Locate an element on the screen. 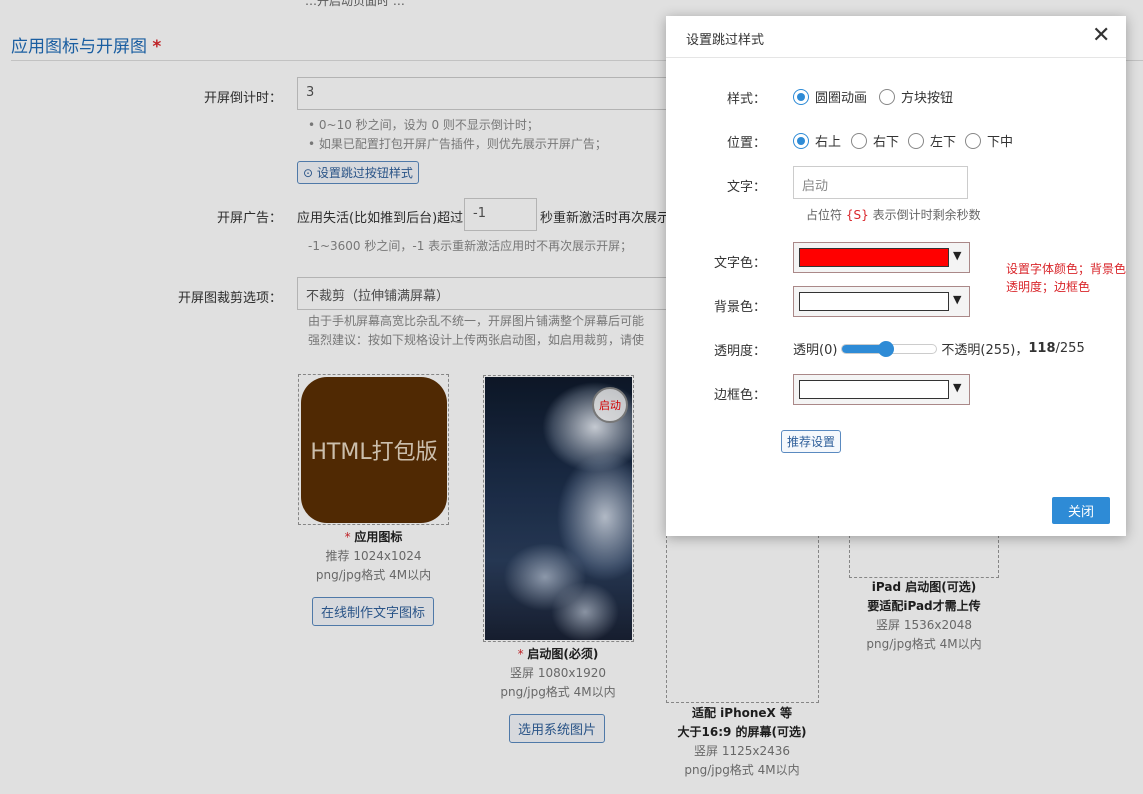 The image size is (1143, 794). text-color-label: 文字色： is located at coordinates (739, 263).